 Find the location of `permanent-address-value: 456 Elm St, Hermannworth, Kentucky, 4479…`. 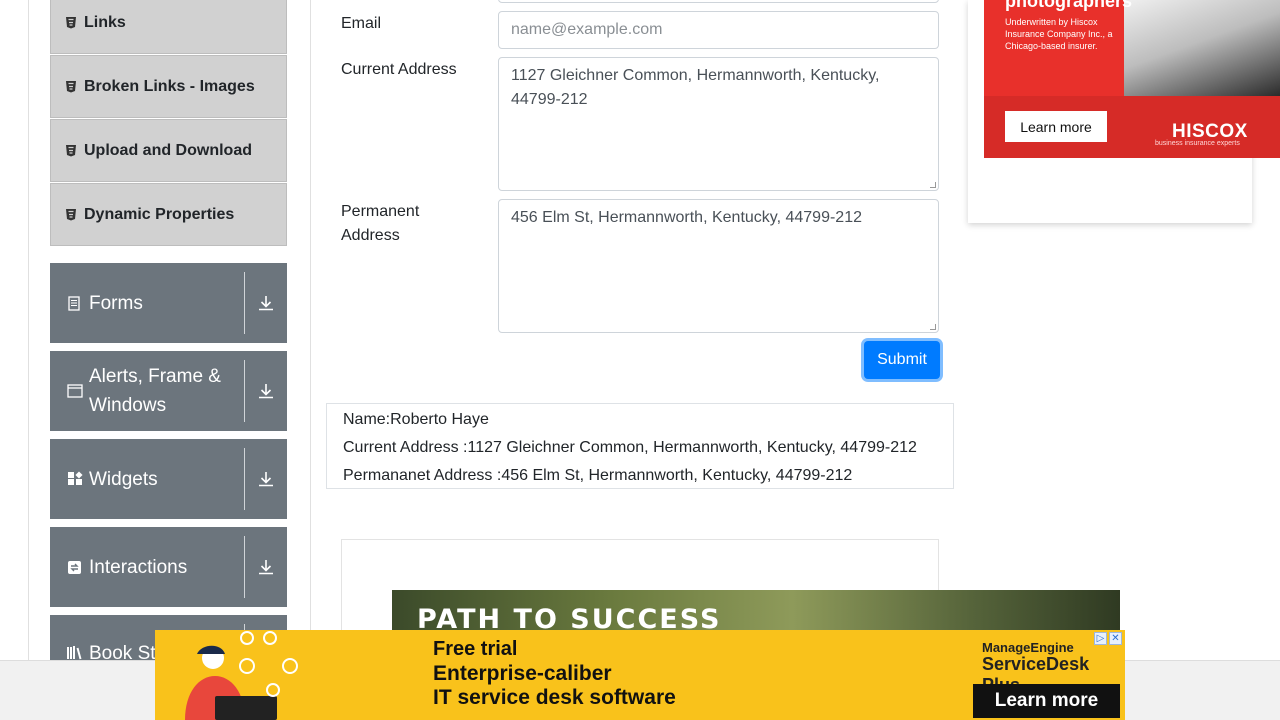

permanent-address-value: 456 Elm St, Hermannworth, Kentucky, 4479… is located at coordinates (686, 217).